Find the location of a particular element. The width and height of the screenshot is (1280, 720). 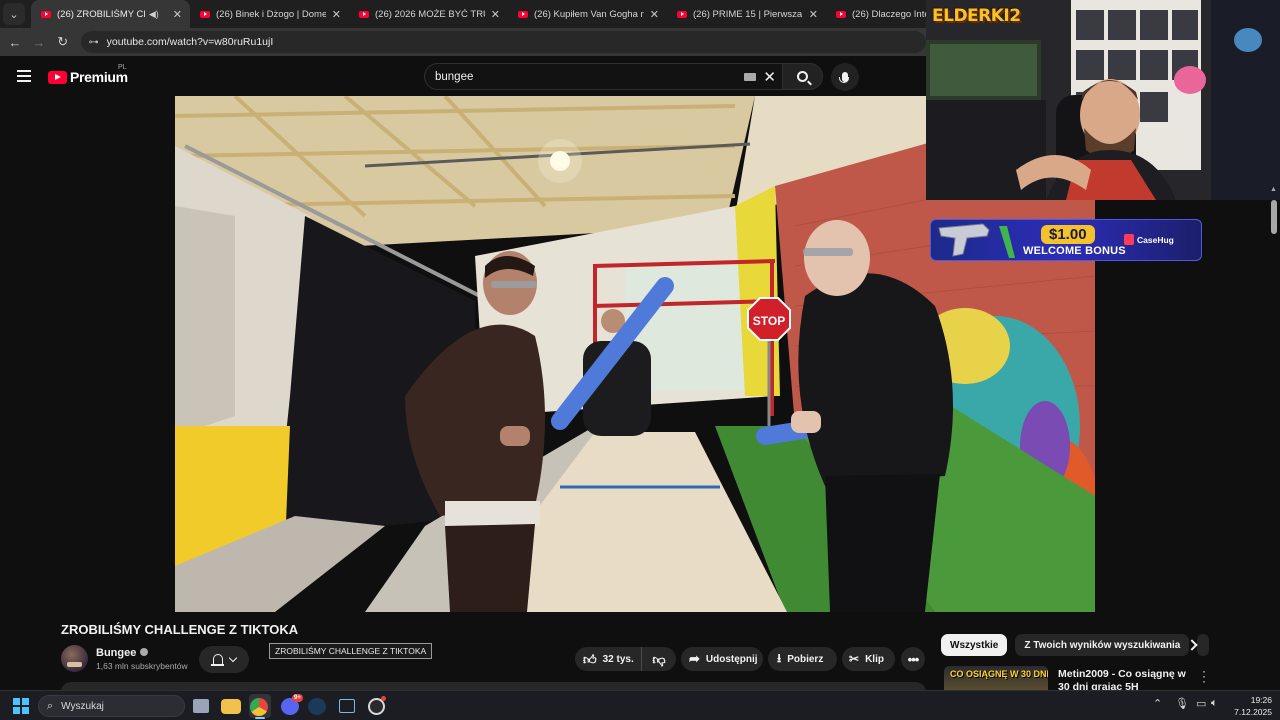

more-vertical-icon: · · · is located at coordinates (1204, 676).